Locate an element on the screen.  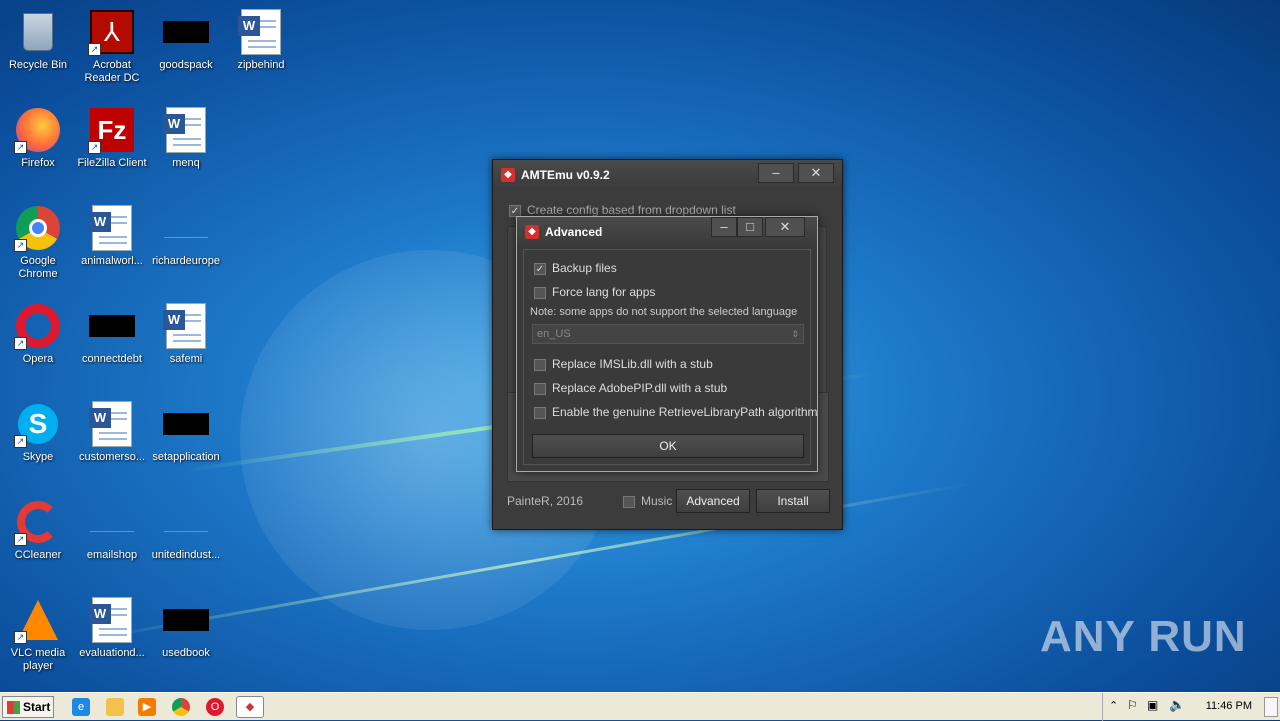
desktop-icon-vlc: ↗ VLC media player is located at coordinates (38, 634).